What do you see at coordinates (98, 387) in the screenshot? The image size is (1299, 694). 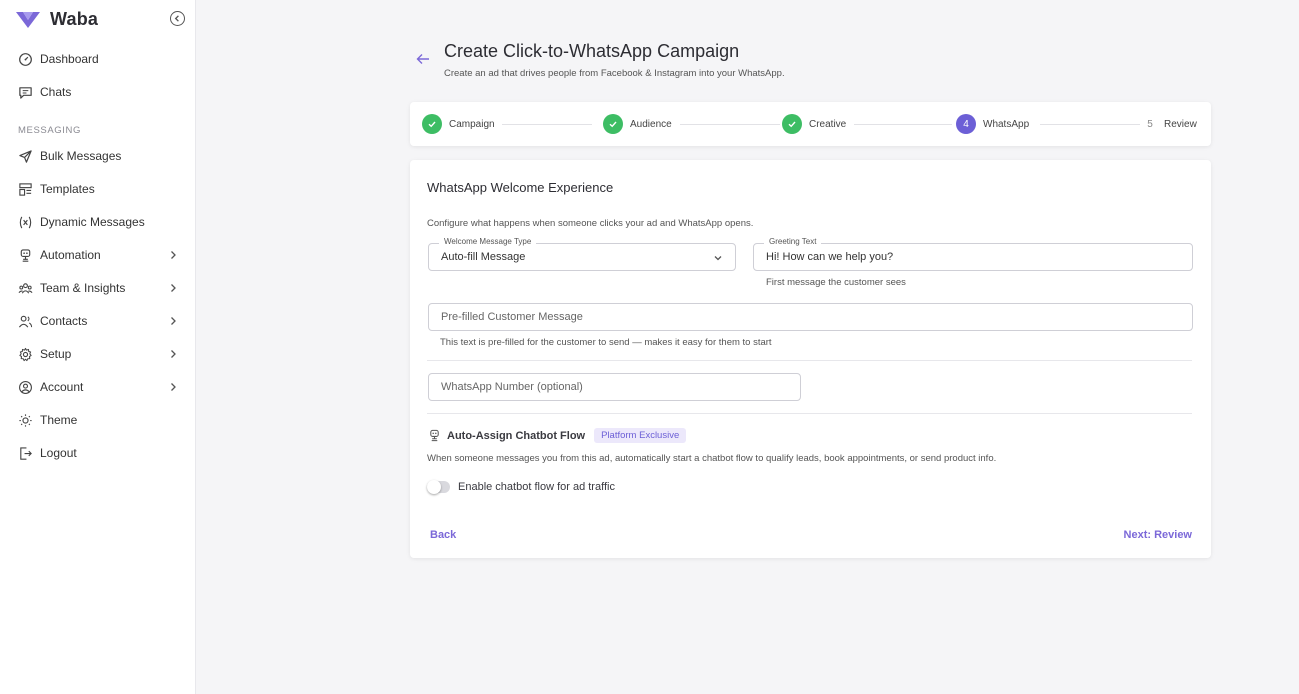 I see `sidebar-item-account: Account` at bounding box center [98, 387].